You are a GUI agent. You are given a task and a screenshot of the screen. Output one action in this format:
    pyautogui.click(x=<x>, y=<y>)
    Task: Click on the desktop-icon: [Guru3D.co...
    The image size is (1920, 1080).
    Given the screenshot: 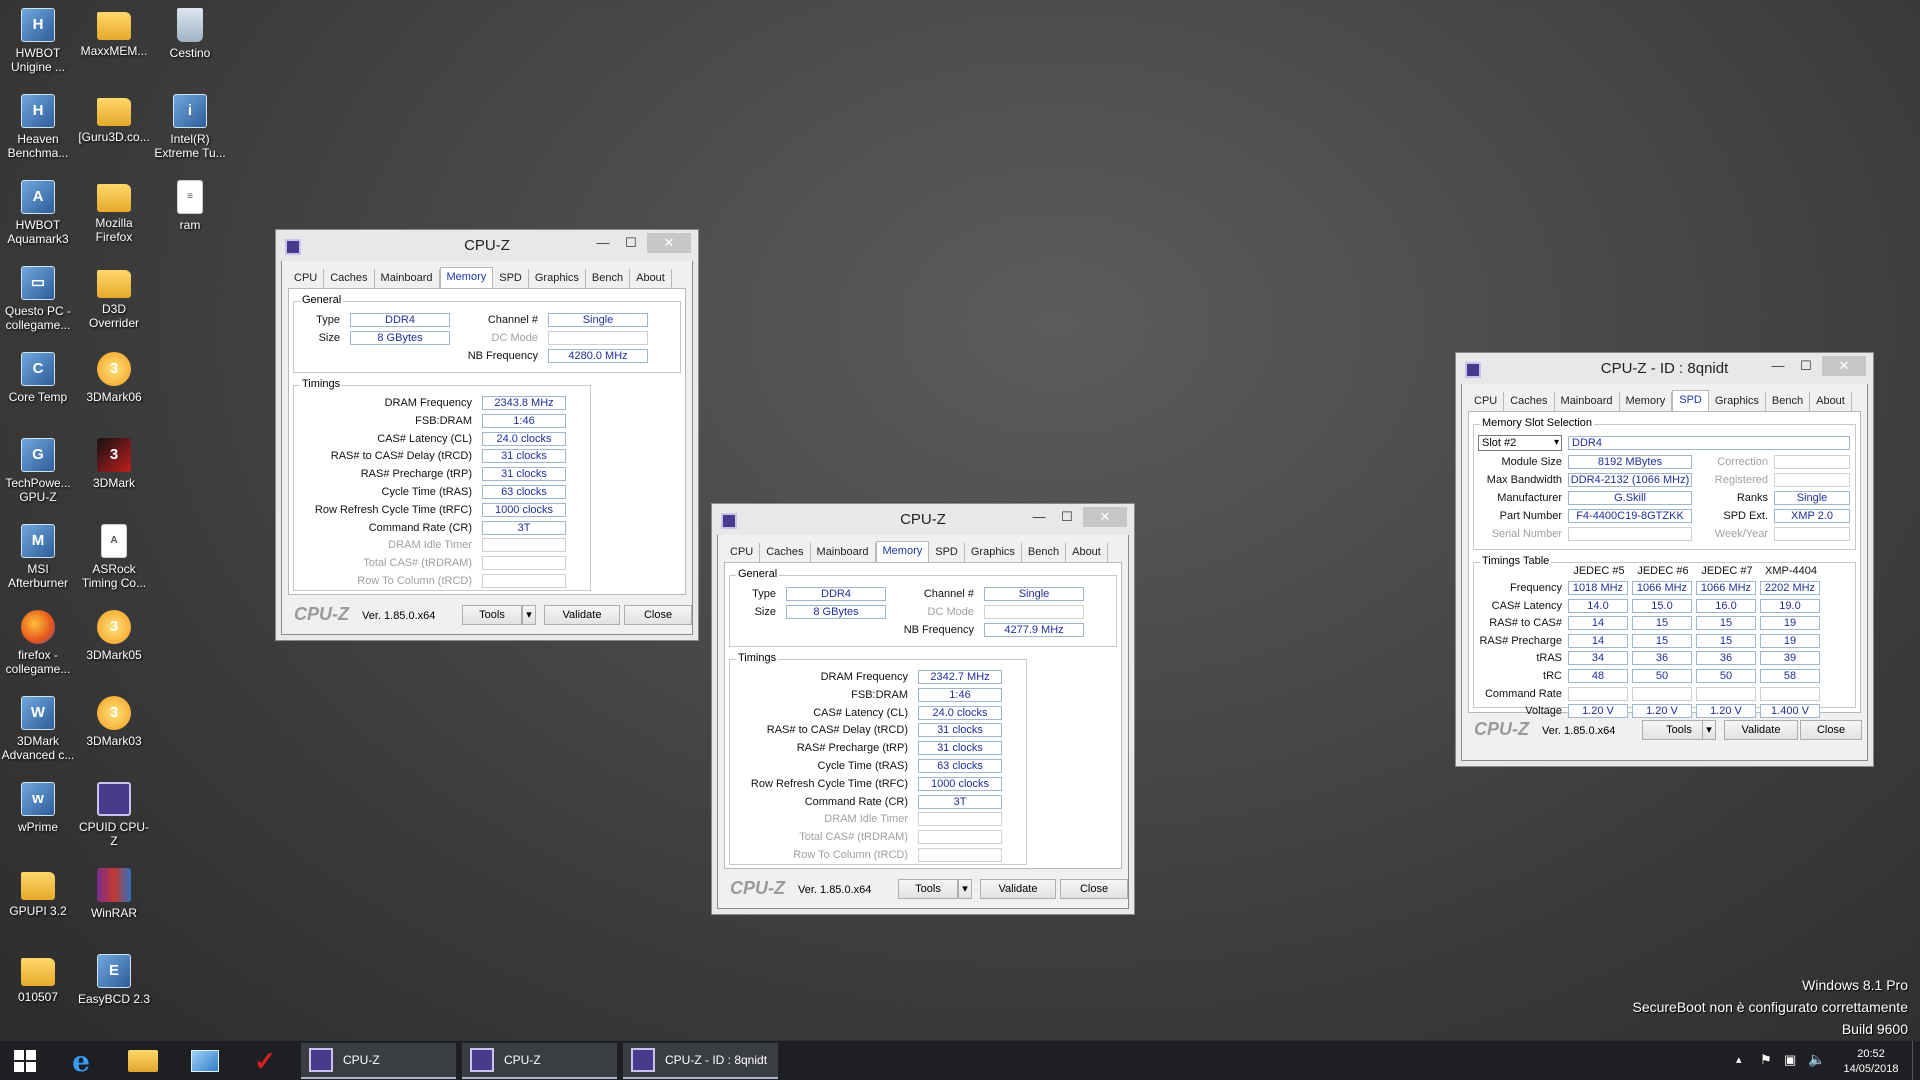 What is the action you would take?
    pyautogui.click(x=114, y=130)
    